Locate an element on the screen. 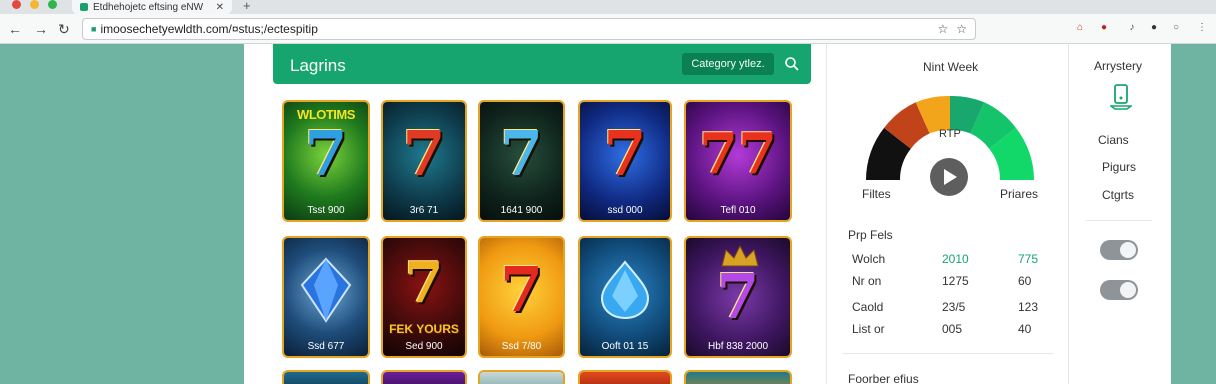  site-logo: Lagrins is located at coordinates (318, 66).